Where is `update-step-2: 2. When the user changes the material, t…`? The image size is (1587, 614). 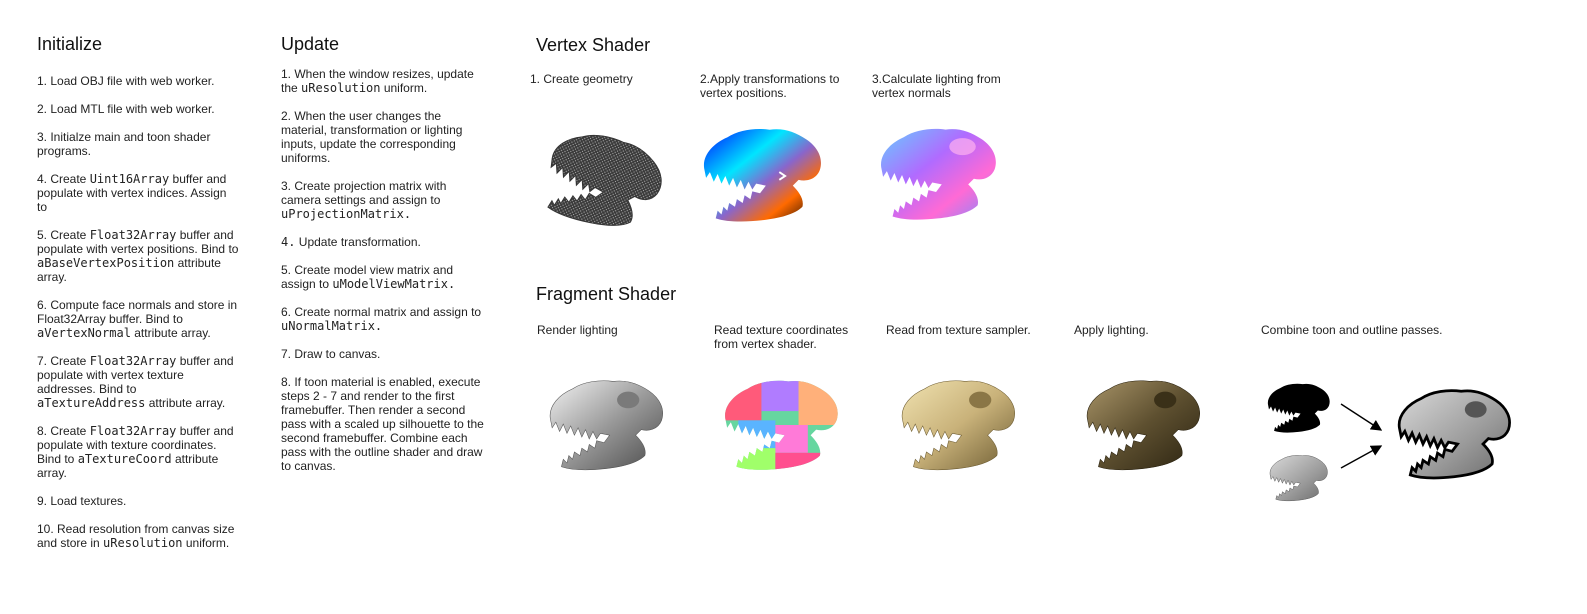
update-step-2: 2. When the user changes the material, t… is located at coordinates (383, 137).